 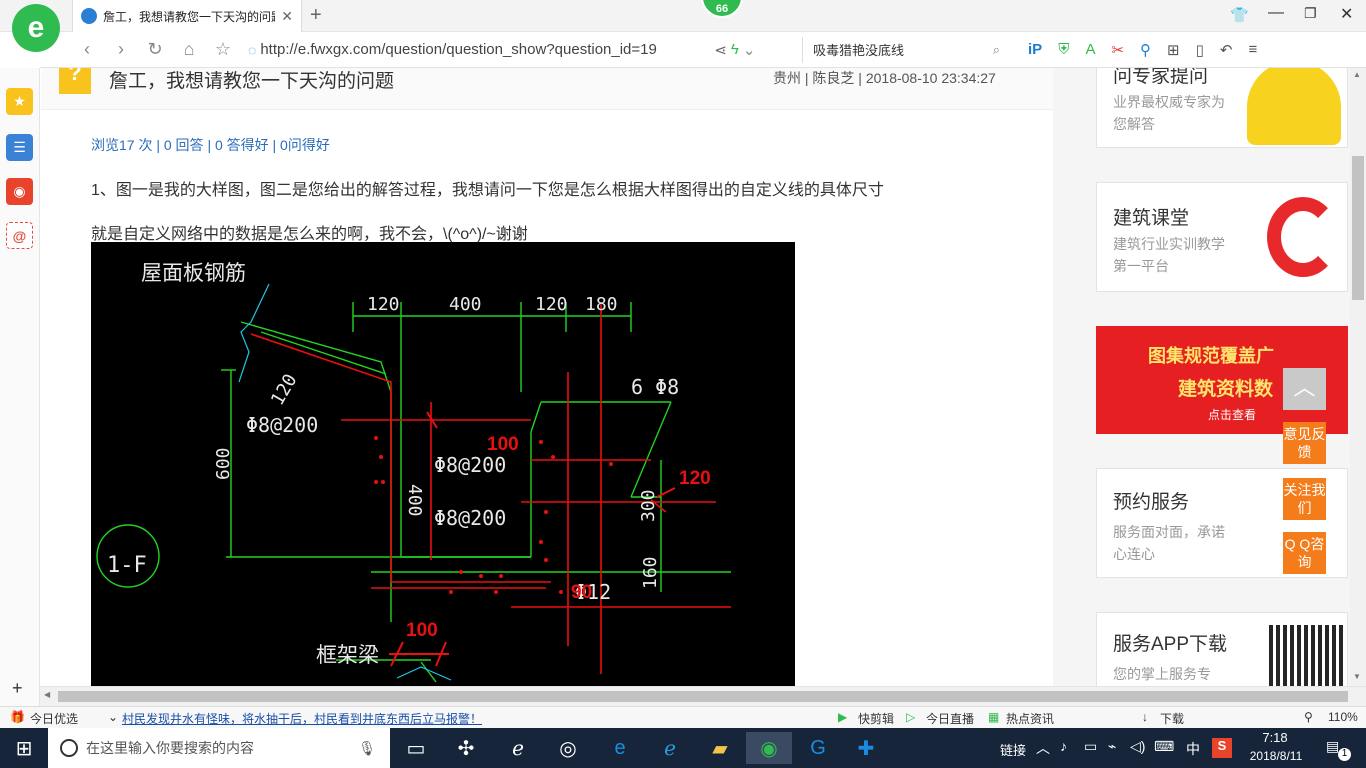 What do you see at coordinates (551, 304) in the screenshot?
I see `dim-3: 120` at bounding box center [551, 304].